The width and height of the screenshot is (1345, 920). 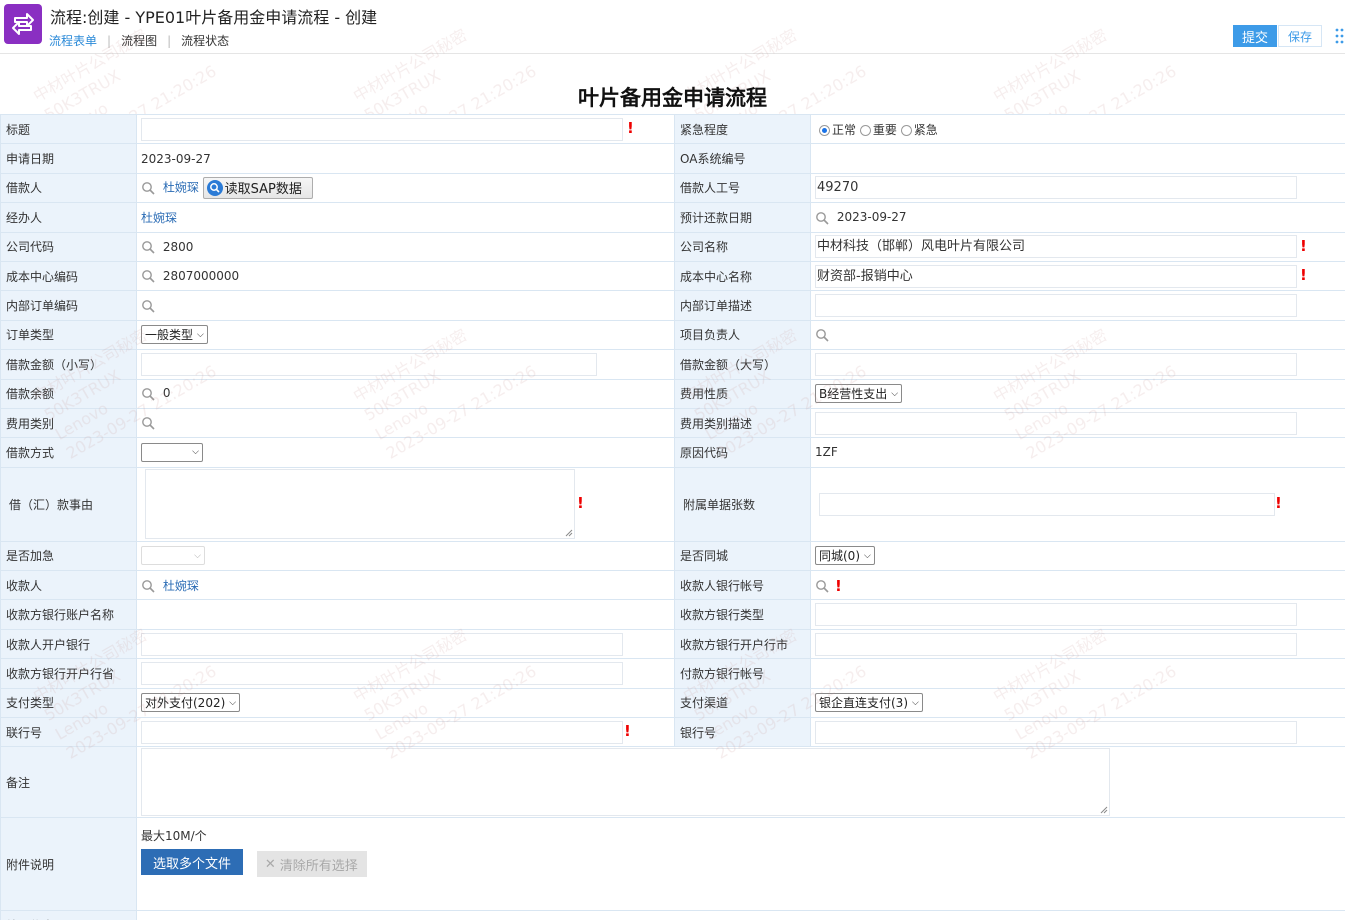 I want to click on bank-code-cell: !, so click(x=405, y=732).